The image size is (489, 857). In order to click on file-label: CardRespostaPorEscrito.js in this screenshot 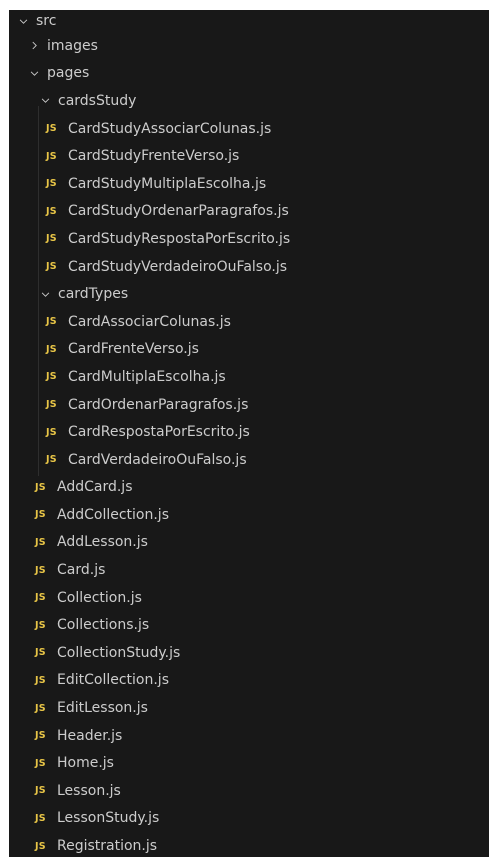, I will do `click(159, 432)`.